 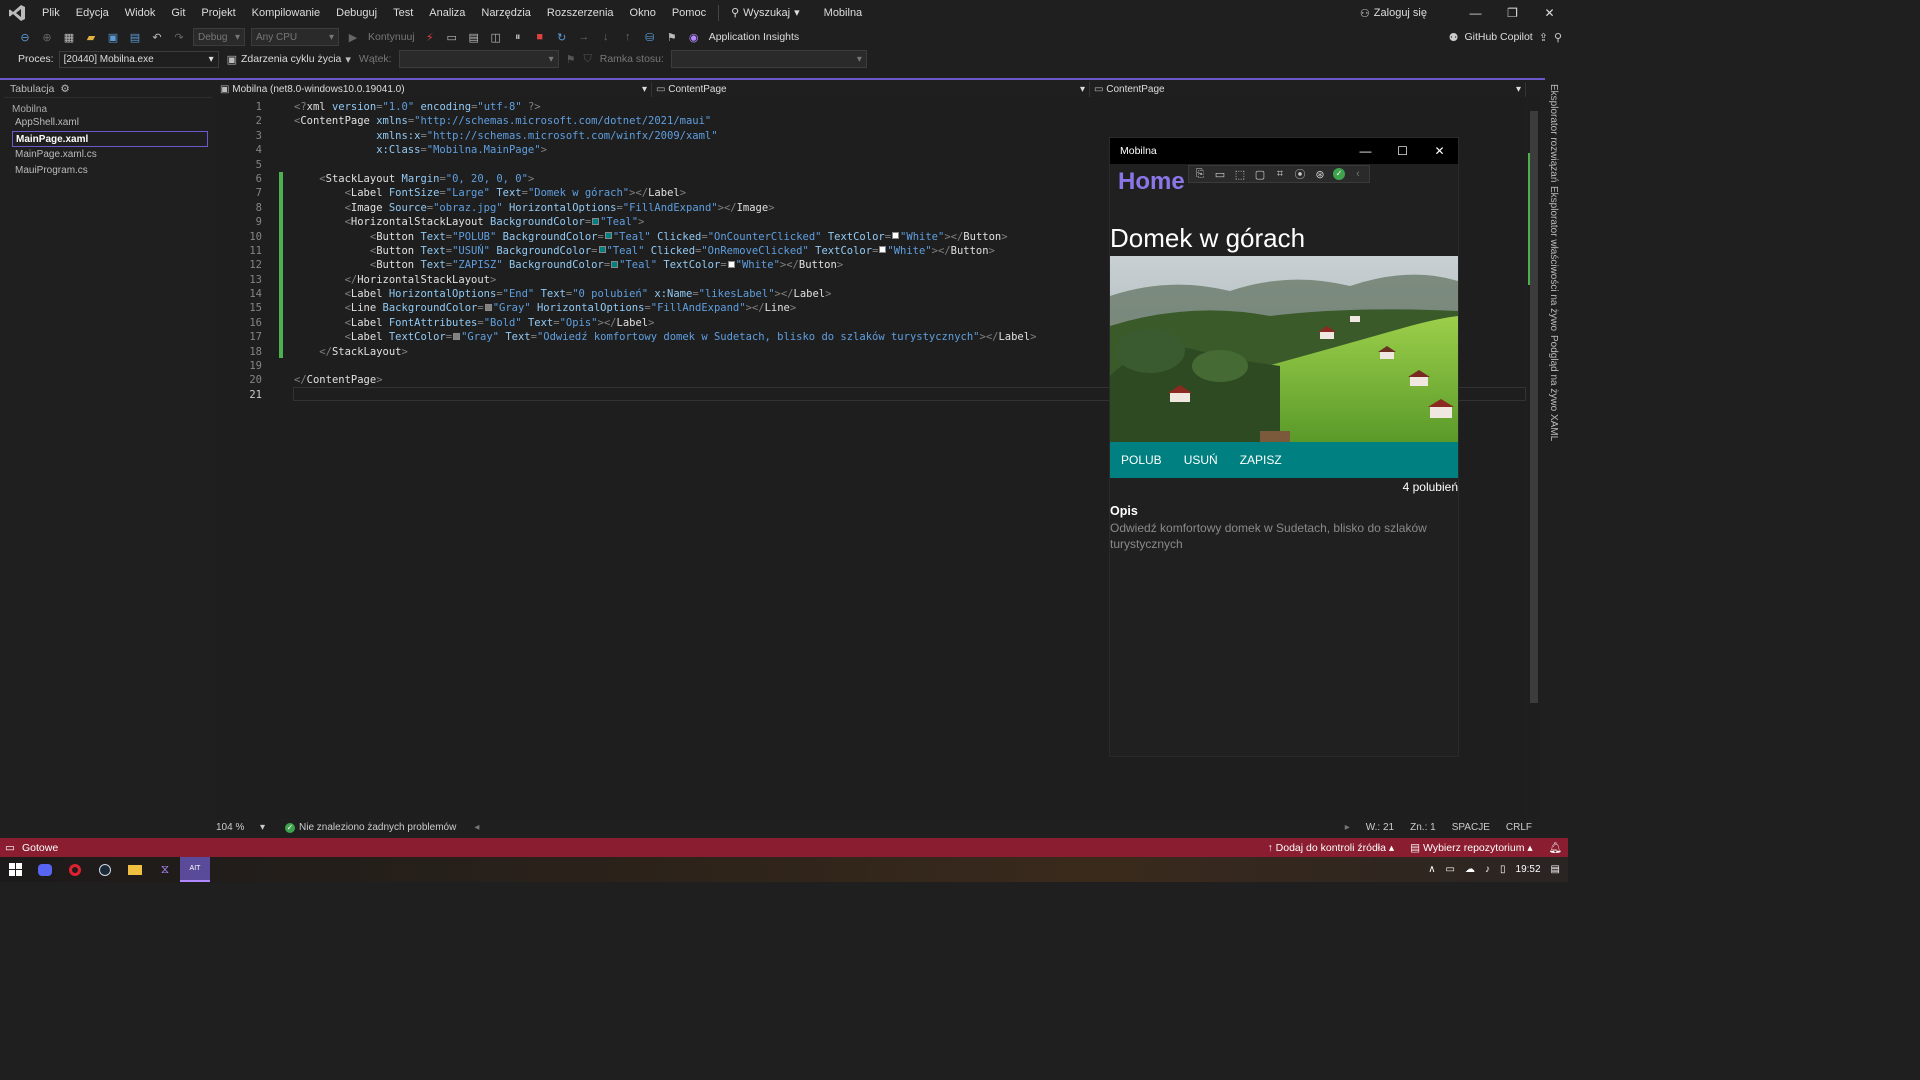 What do you see at coordinates (1553, 133) in the screenshot?
I see `tab-solution-explorer: Eksplorator rozwiązań` at bounding box center [1553, 133].